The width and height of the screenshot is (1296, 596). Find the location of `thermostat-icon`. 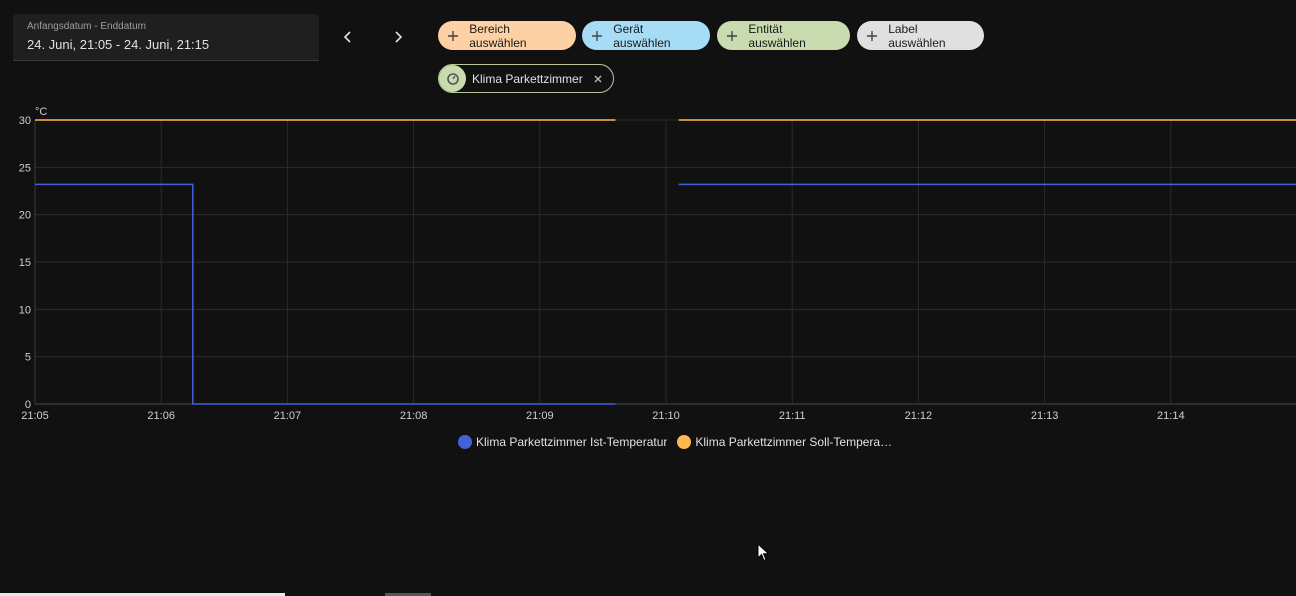

thermostat-icon is located at coordinates (452, 78).